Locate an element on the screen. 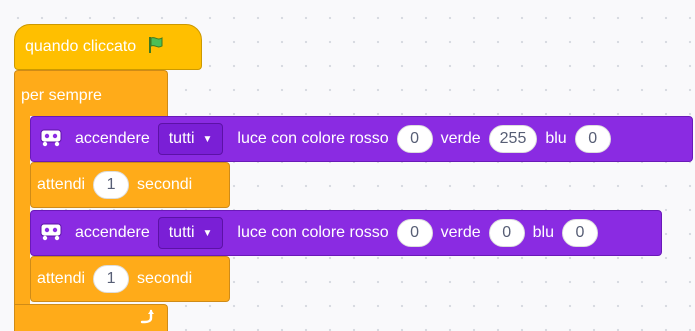 The width and height of the screenshot is (695, 331). forever-label: per sempre is located at coordinates (61, 95).